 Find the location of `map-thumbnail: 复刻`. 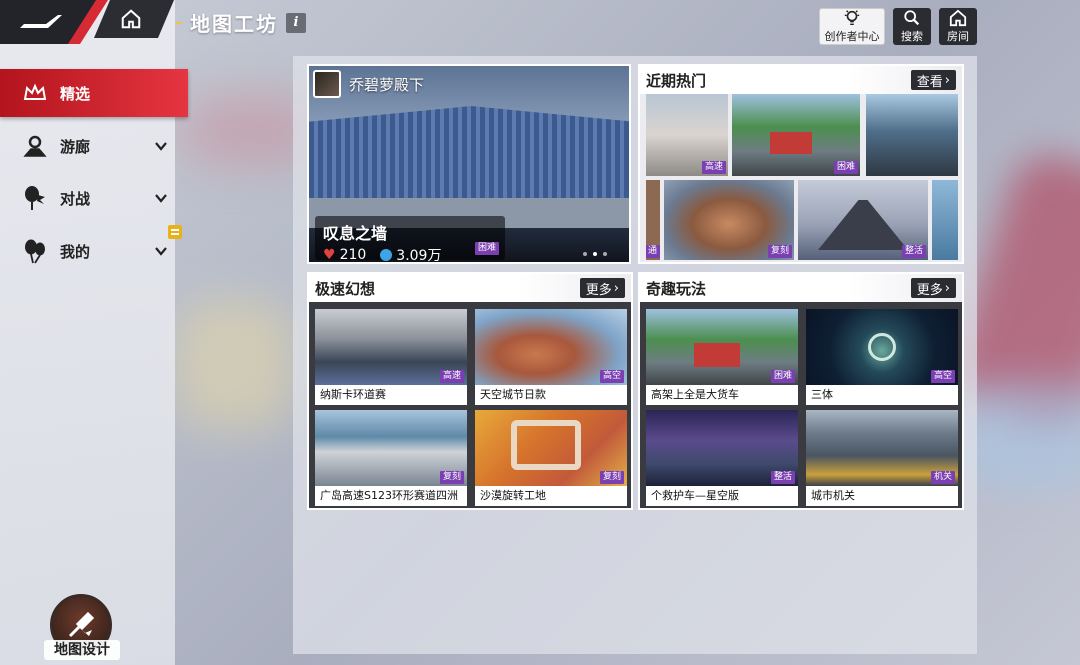

map-thumbnail: 复刻 is located at coordinates (391, 448).